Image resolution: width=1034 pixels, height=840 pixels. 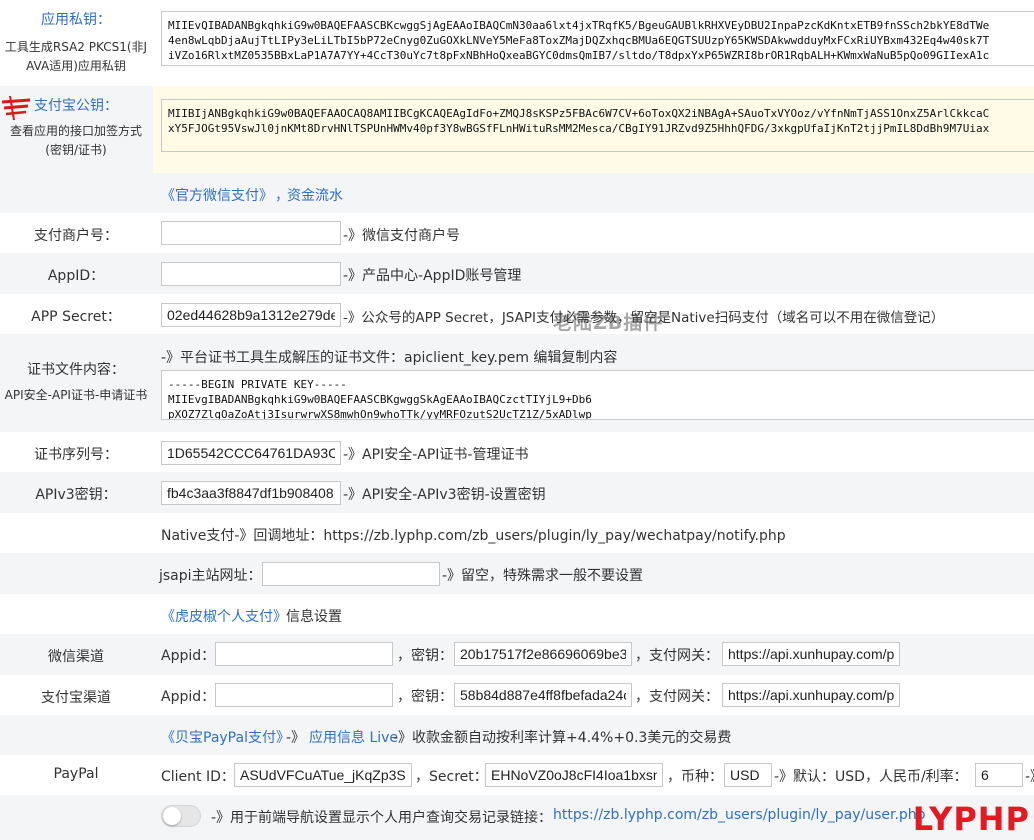 I want to click on xunhu-section-text: 信息设置, so click(x=314, y=617).